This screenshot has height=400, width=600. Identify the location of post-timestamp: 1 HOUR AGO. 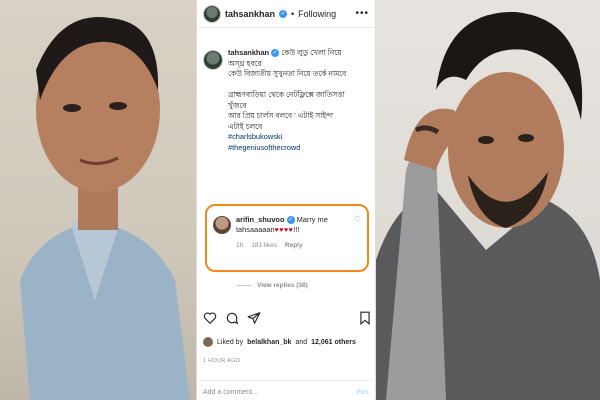
(222, 361).